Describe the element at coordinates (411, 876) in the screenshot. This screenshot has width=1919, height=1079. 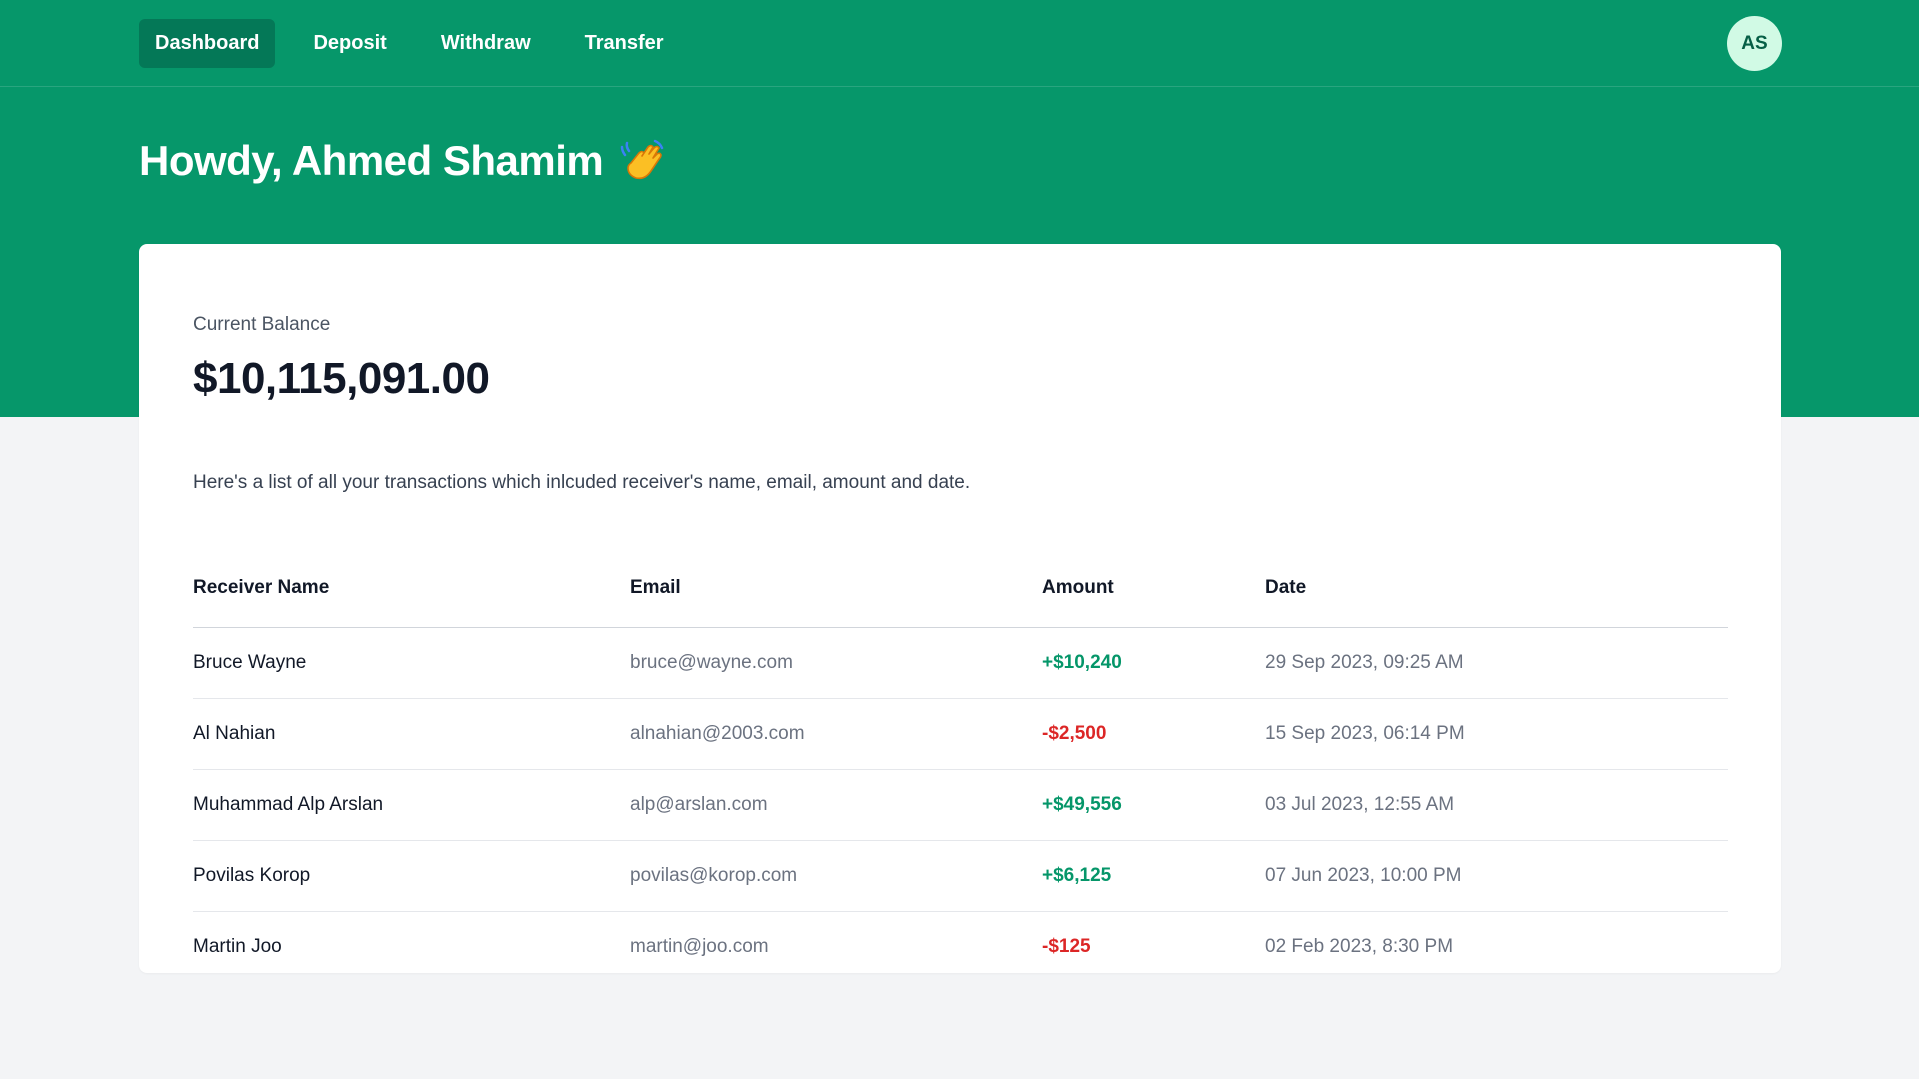
I see `receiver-name: Povilas Korop` at that location.